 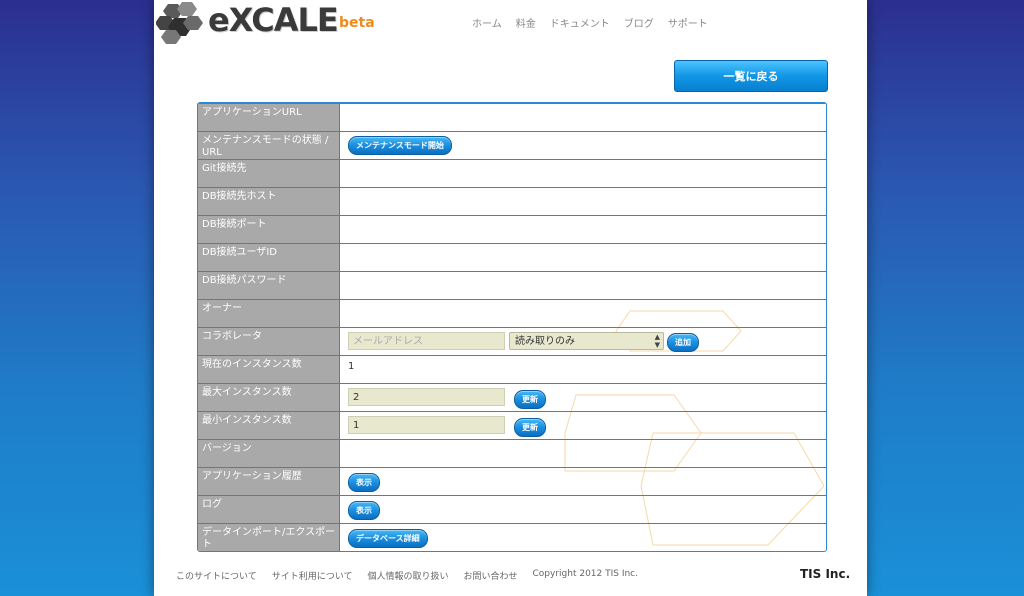 I want to click on row-label: DB接続ポート, so click(x=269, y=229).